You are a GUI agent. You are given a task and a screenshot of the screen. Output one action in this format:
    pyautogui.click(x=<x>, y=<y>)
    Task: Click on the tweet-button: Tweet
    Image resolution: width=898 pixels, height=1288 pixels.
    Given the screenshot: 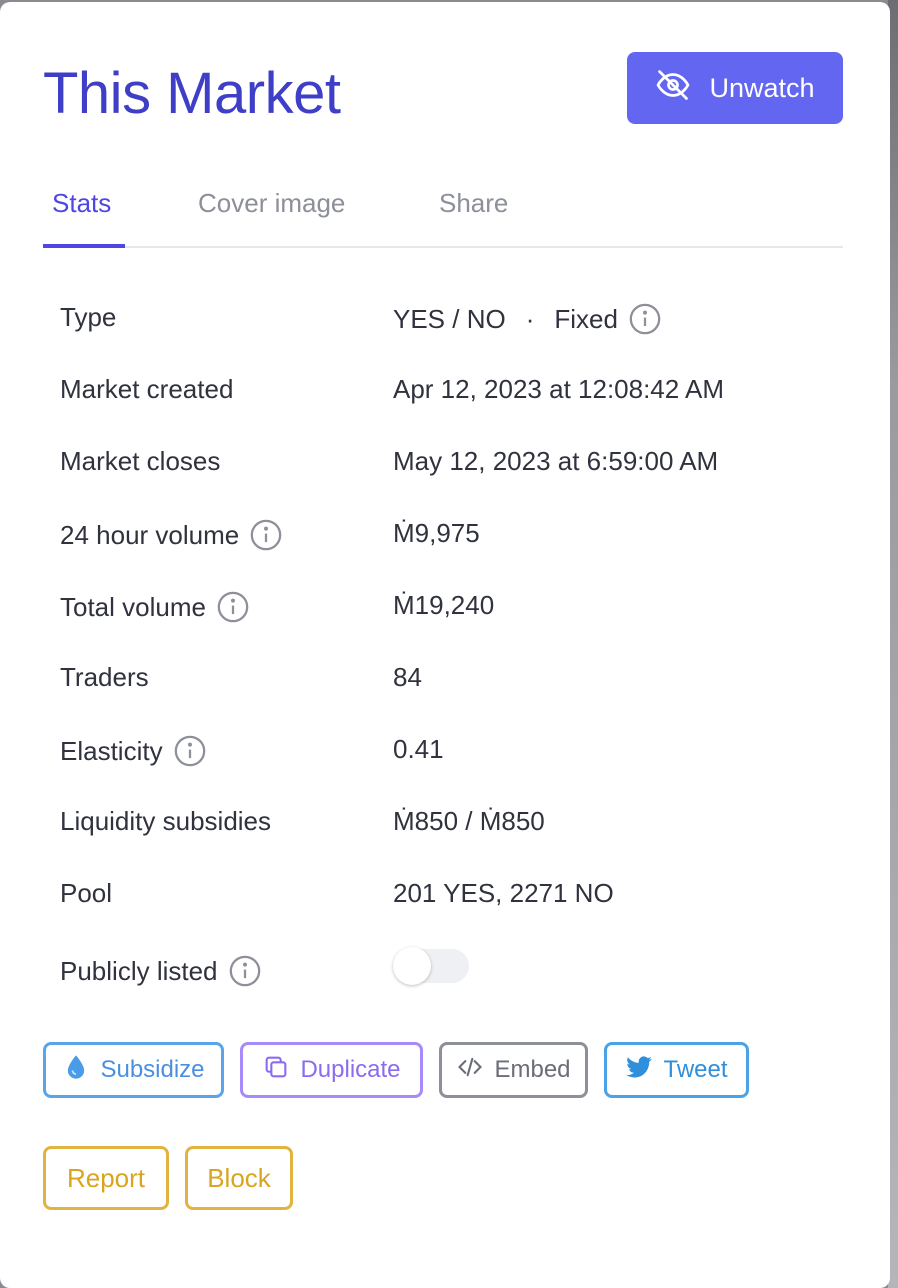 What is the action you would take?
    pyautogui.click(x=676, y=1070)
    